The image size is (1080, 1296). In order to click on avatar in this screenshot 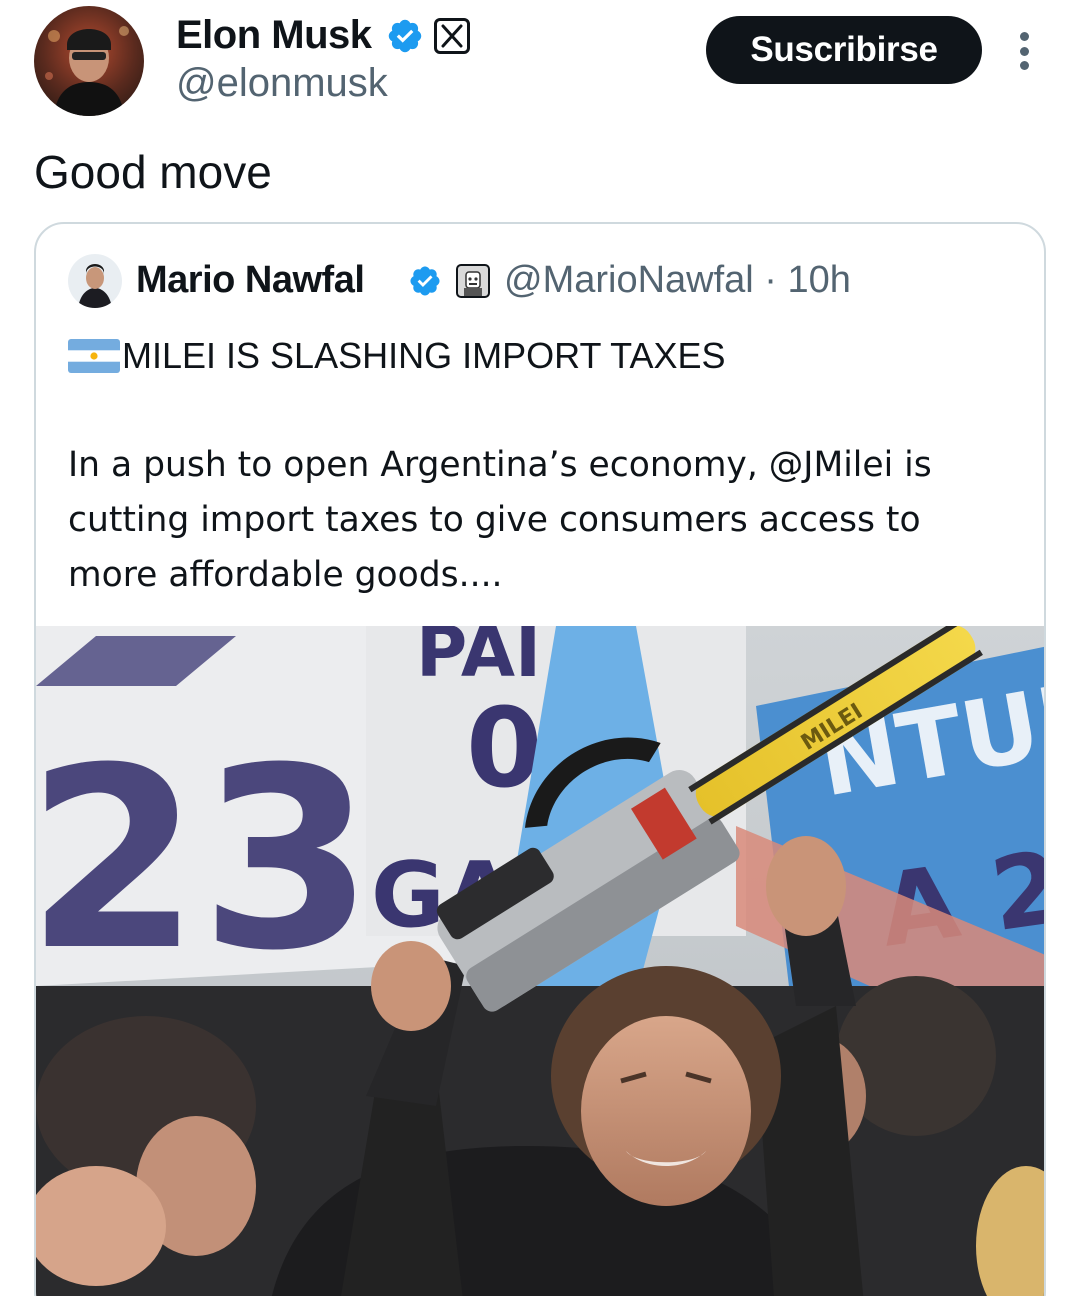, I will do `click(89, 61)`.